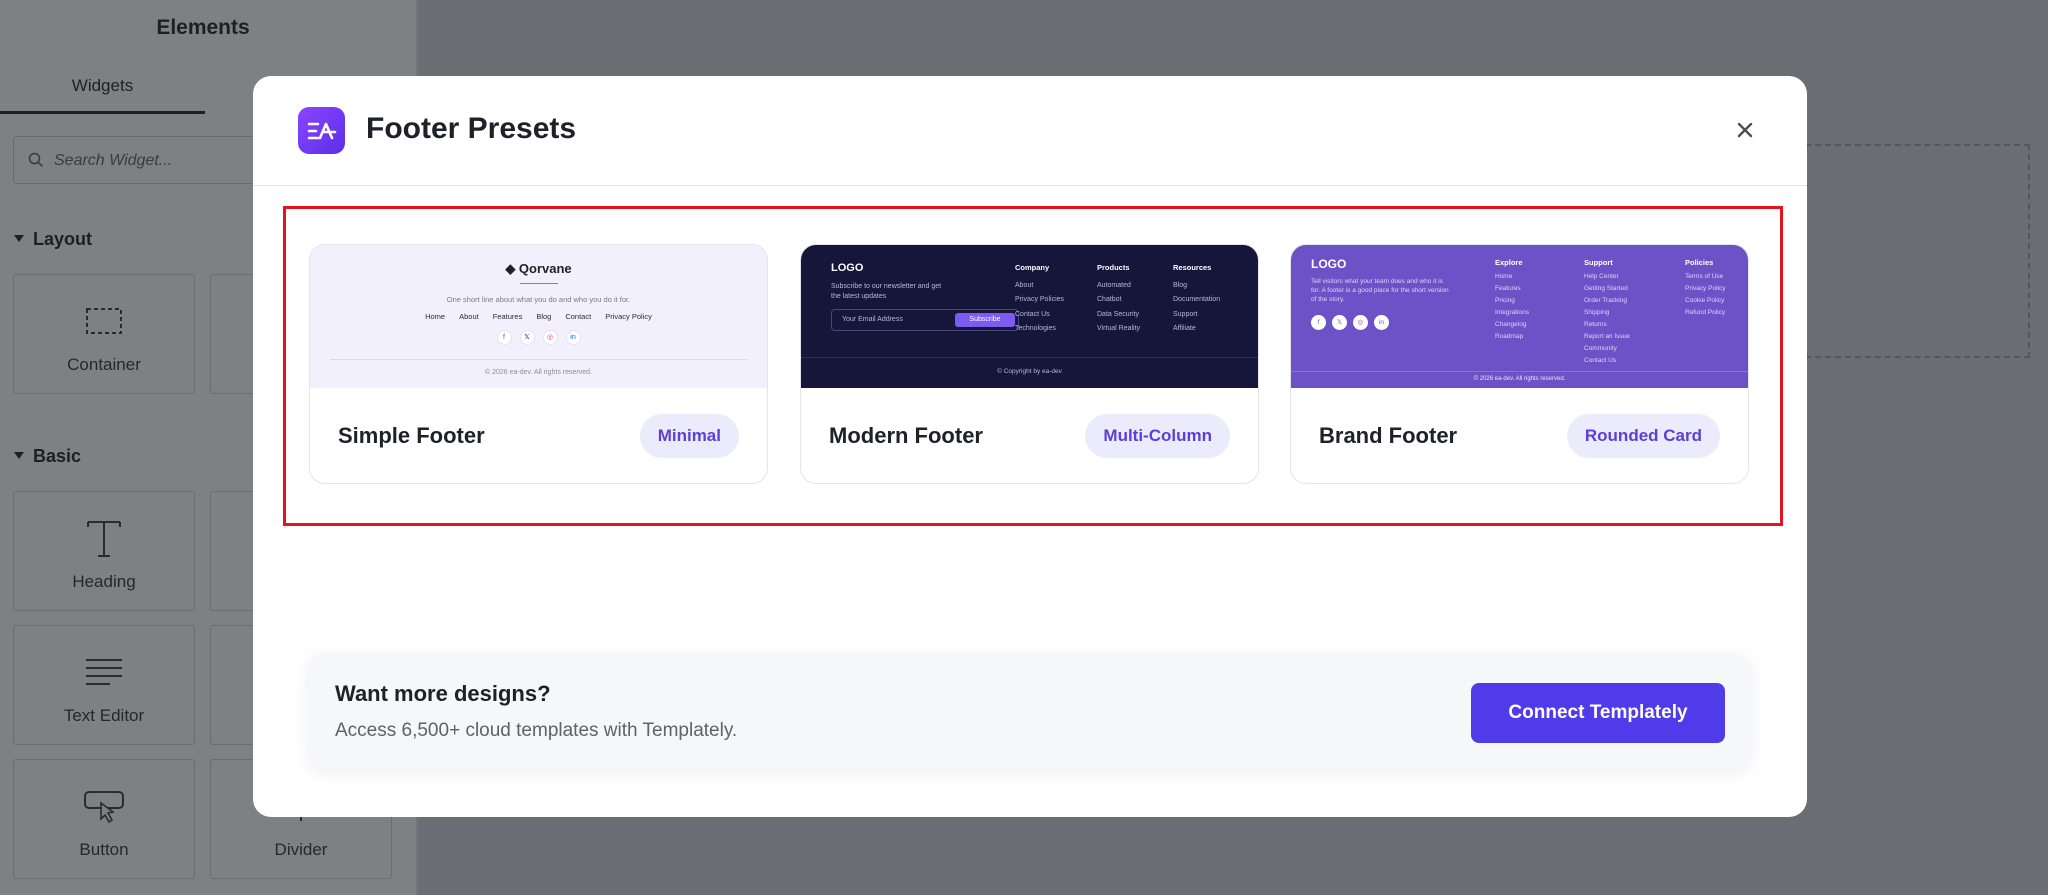 Image resolution: width=2048 pixels, height=895 pixels. Describe the element at coordinates (104, 672) in the screenshot. I see `text-editor-icon` at that location.